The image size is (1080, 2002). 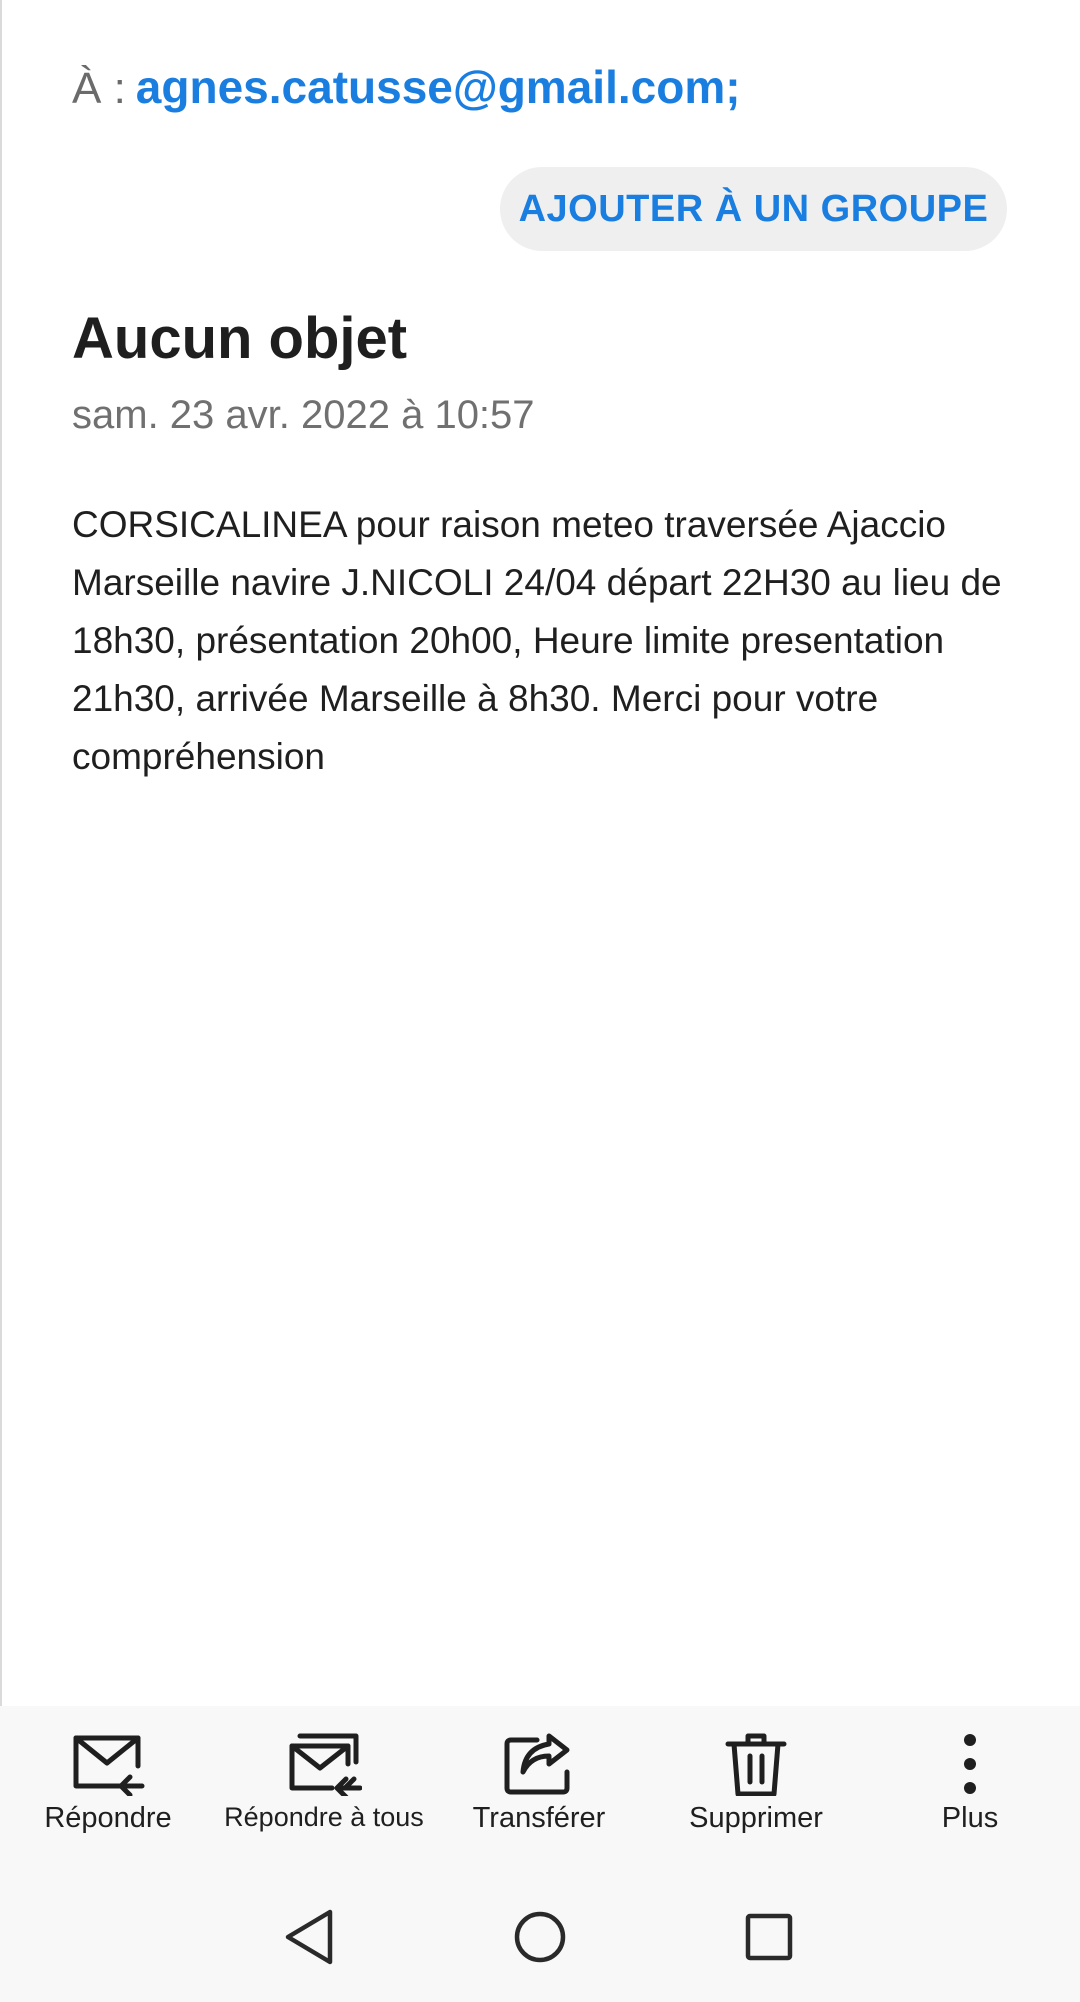 What do you see at coordinates (240, 338) in the screenshot?
I see `email-subject: Aucun objet` at bounding box center [240, 338].